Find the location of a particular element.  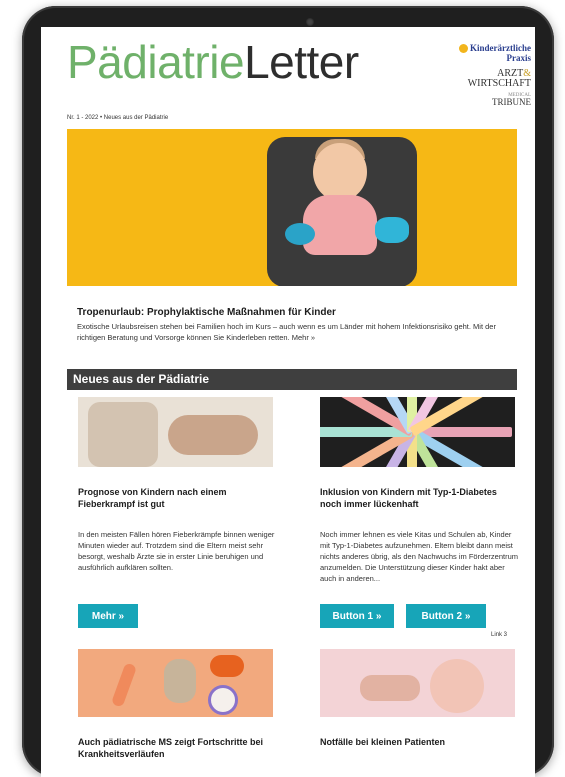

alarm-clock-icon is located at coordinates (223, 700).